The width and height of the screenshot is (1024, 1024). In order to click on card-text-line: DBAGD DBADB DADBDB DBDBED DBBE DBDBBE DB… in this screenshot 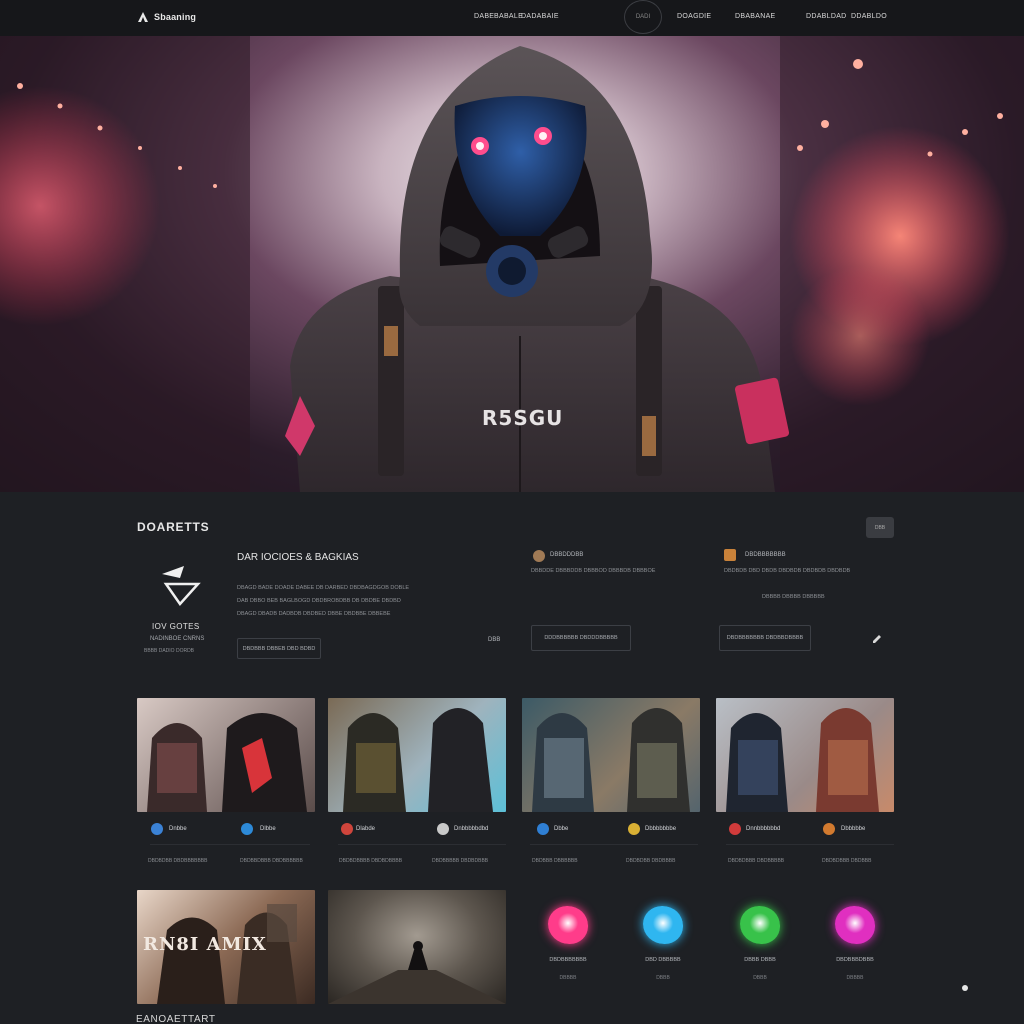, I will do `click(314, 614)`.